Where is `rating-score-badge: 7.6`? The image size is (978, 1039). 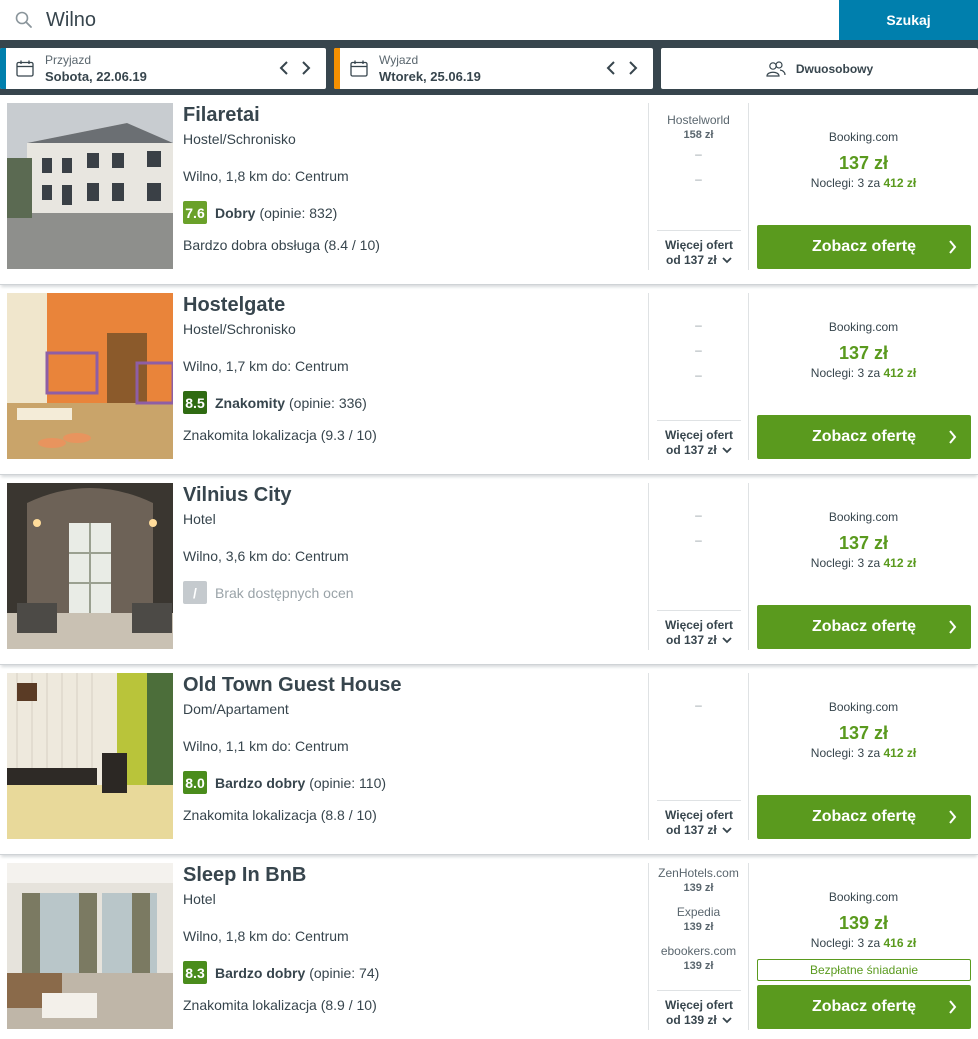 rating-score-badge: 7.6 is located at coordinates (195, 212).